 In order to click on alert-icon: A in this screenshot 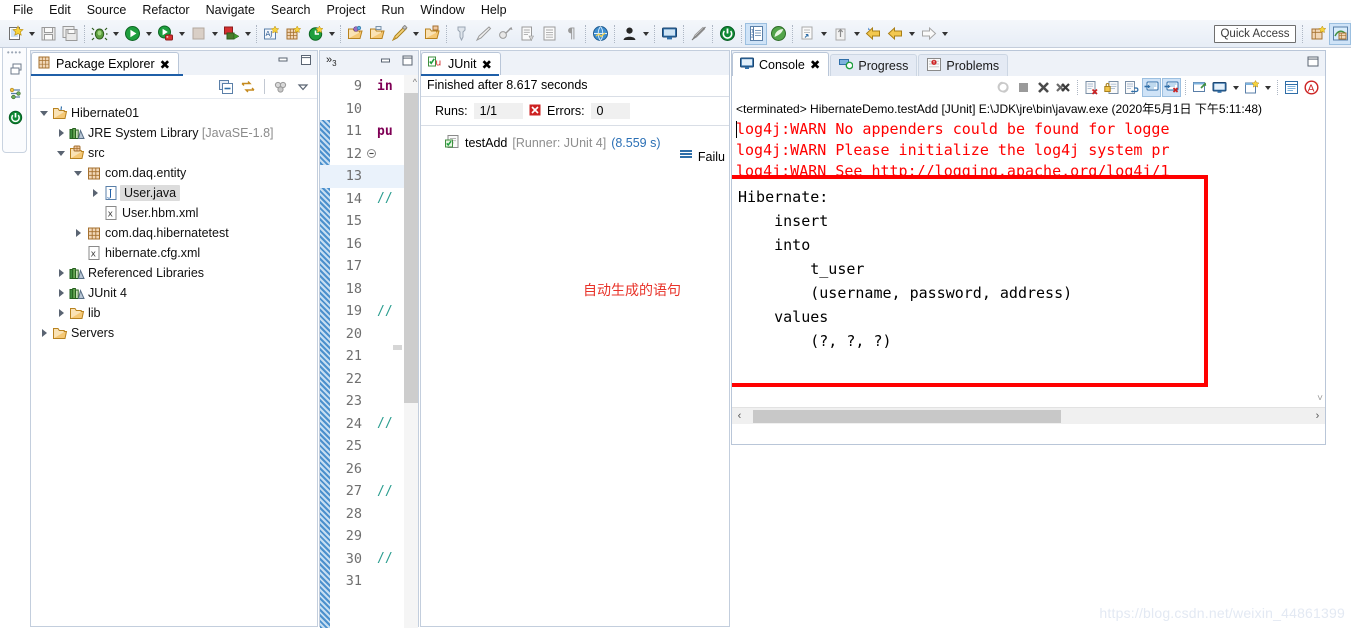, I will do `click(1311, 87)`.